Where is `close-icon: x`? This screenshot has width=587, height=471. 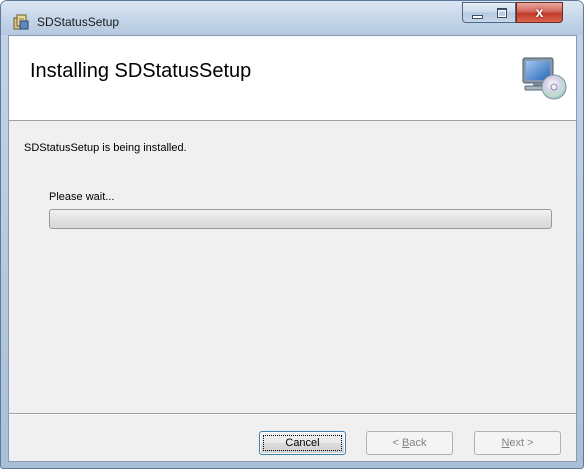
close-icon: x is located at coordinates (539, 12).